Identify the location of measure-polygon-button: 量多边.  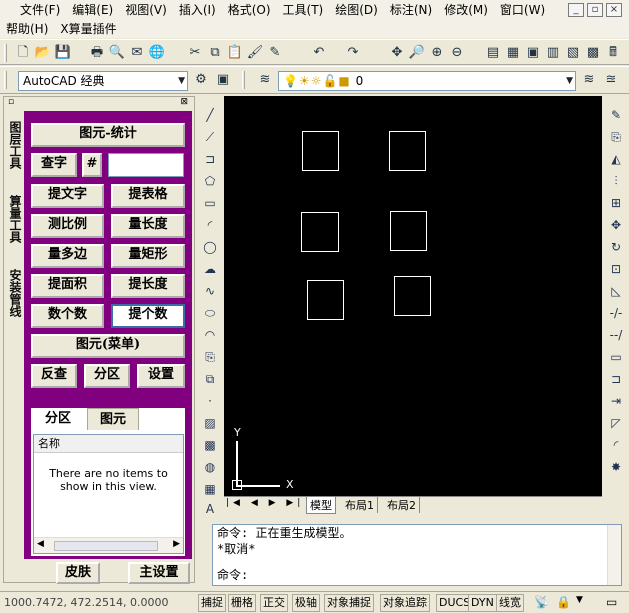
(67, 256).